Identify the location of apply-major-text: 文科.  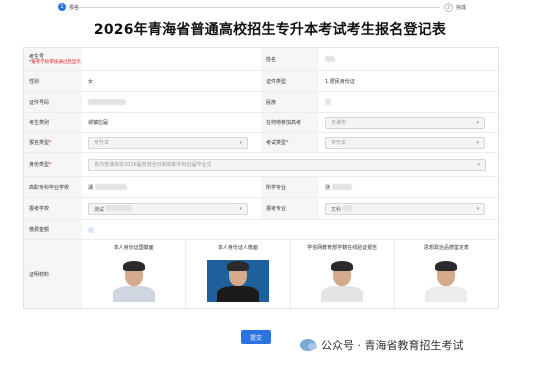
(336, 209).